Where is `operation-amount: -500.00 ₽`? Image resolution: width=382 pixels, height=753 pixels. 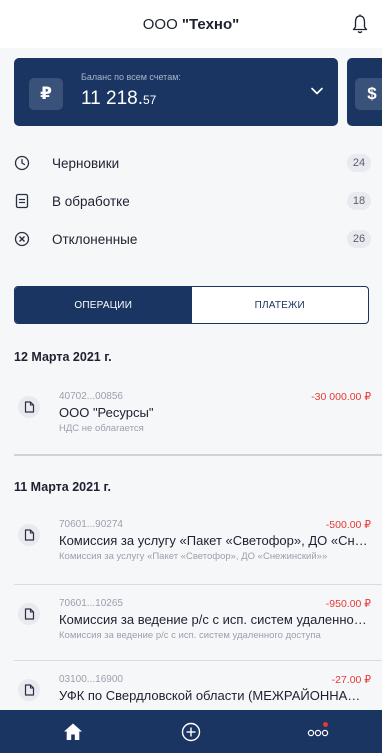 operation-amount: -500.00 ₽ is located at coordinates (348, 525).